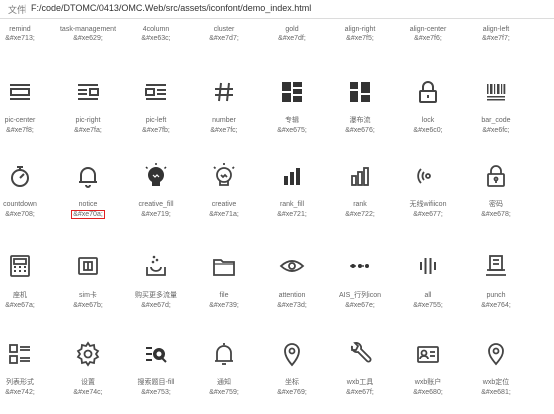  I want to click on pic-right-icon, so click(88, 92).